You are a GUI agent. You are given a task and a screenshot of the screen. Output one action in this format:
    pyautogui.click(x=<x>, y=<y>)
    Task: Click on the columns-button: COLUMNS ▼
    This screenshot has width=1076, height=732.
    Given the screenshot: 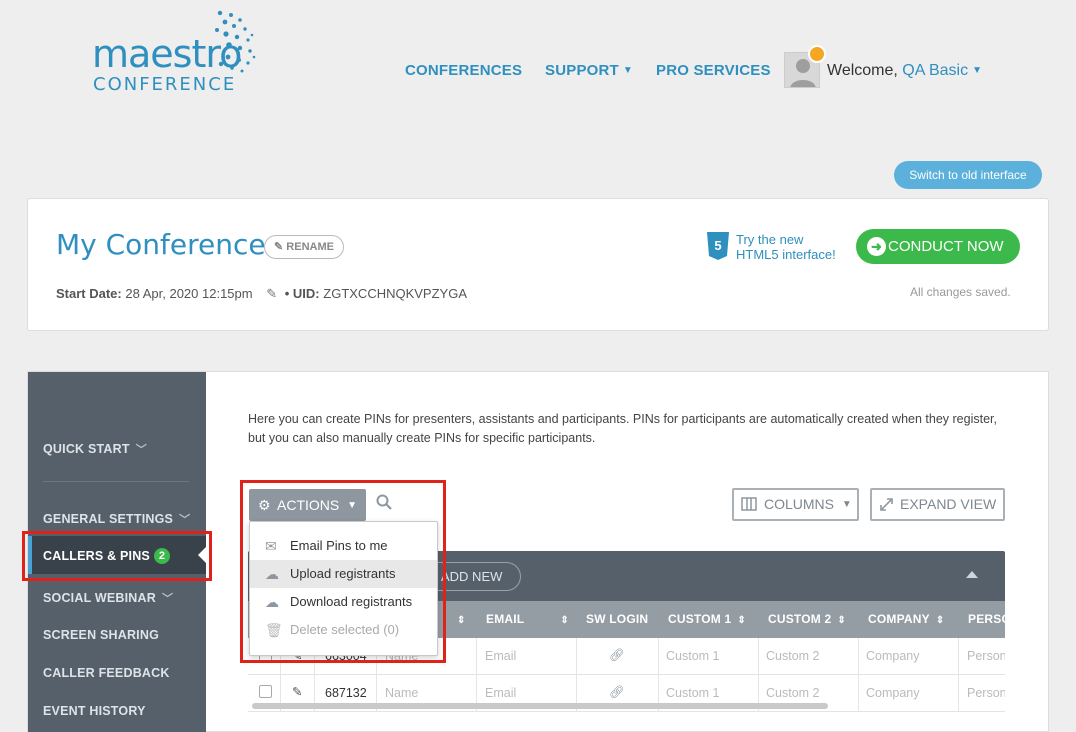 What is the action you would take?
    pyautogui.click(x=795, y=504)
    